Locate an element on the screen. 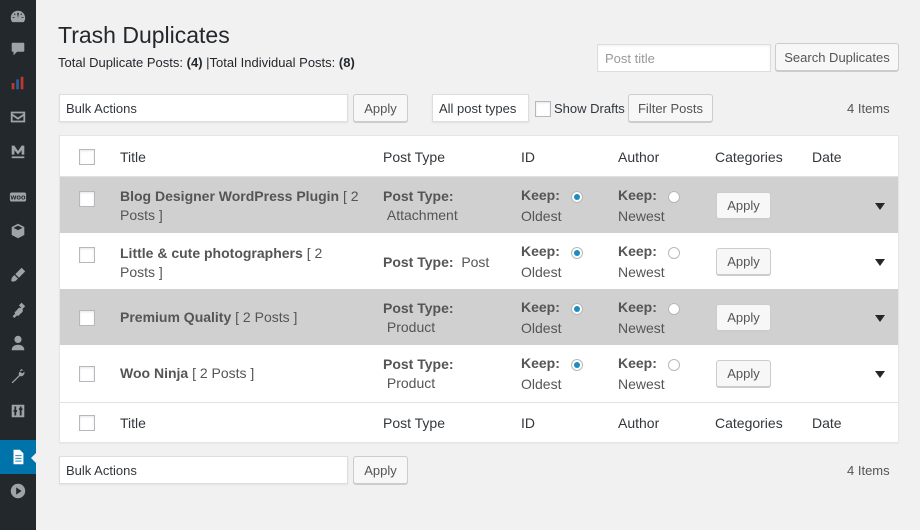 The height and width of the screenshot is (530, 920). page-title: Trash Duplicates is located at coordinates (144, 35).